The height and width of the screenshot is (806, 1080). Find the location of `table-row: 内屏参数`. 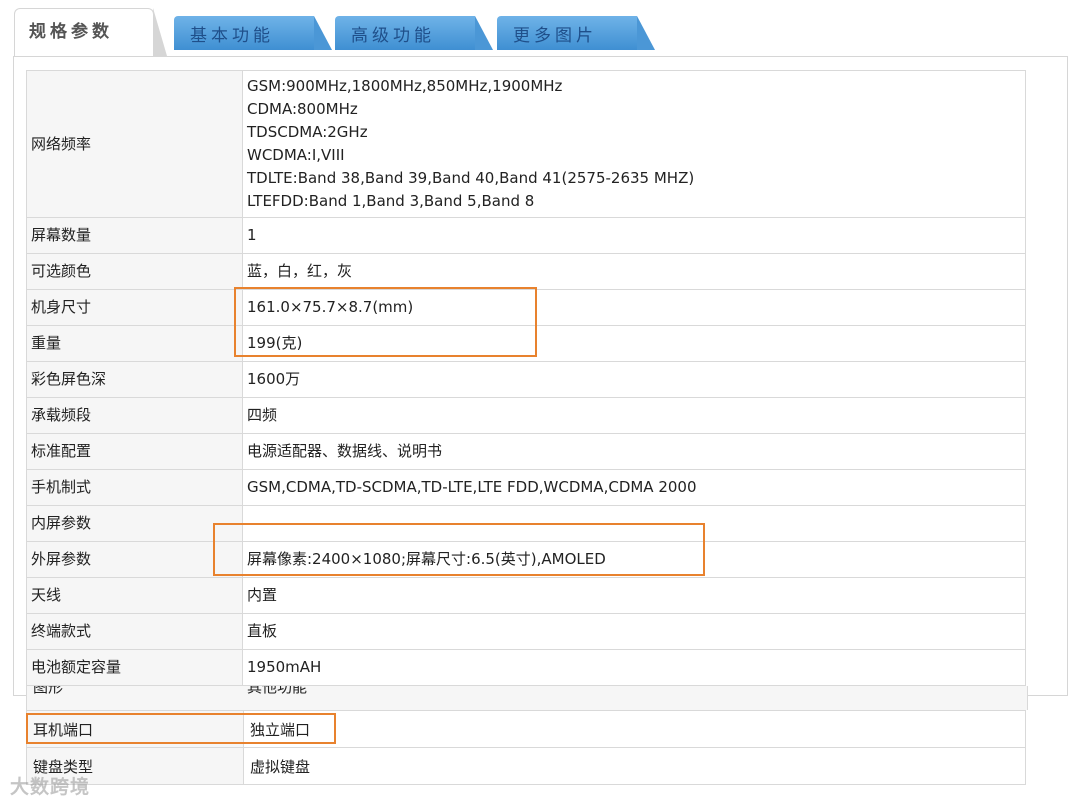

table-row: 内屏参数 is located at coordinates (526, 523).